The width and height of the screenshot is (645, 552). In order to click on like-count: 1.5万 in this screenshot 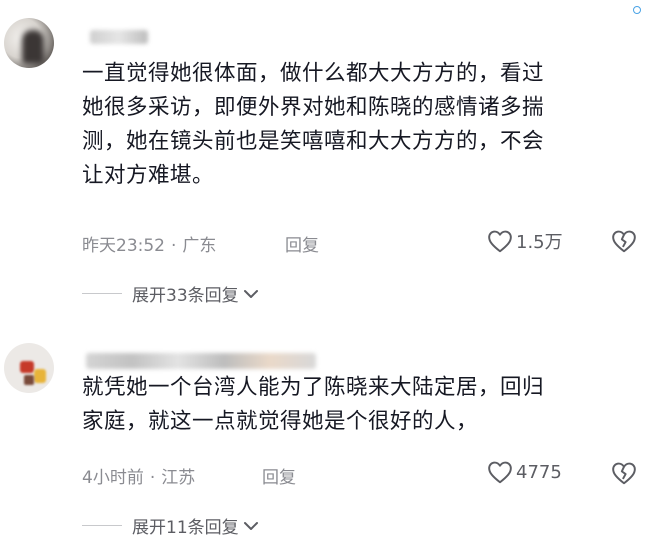, I will do `click(539, 242)`.